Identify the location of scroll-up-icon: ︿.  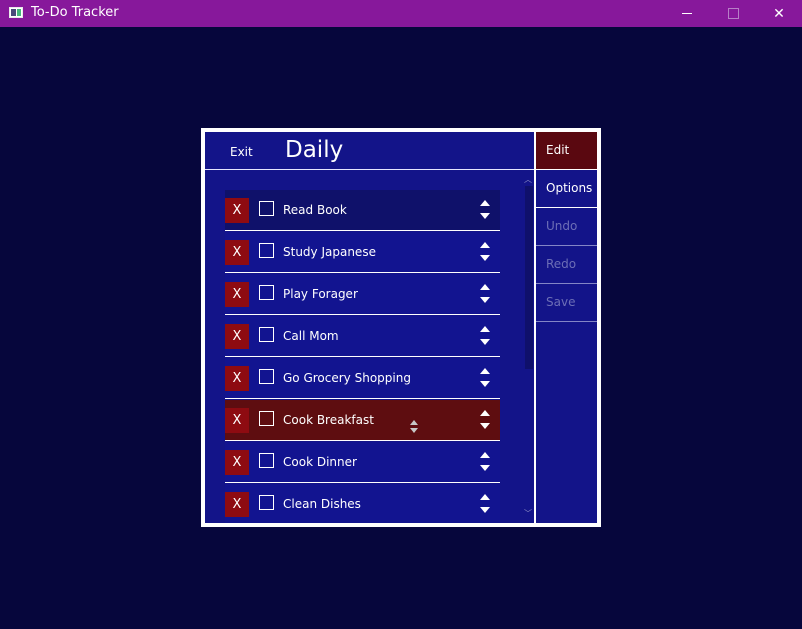
(528, 179).